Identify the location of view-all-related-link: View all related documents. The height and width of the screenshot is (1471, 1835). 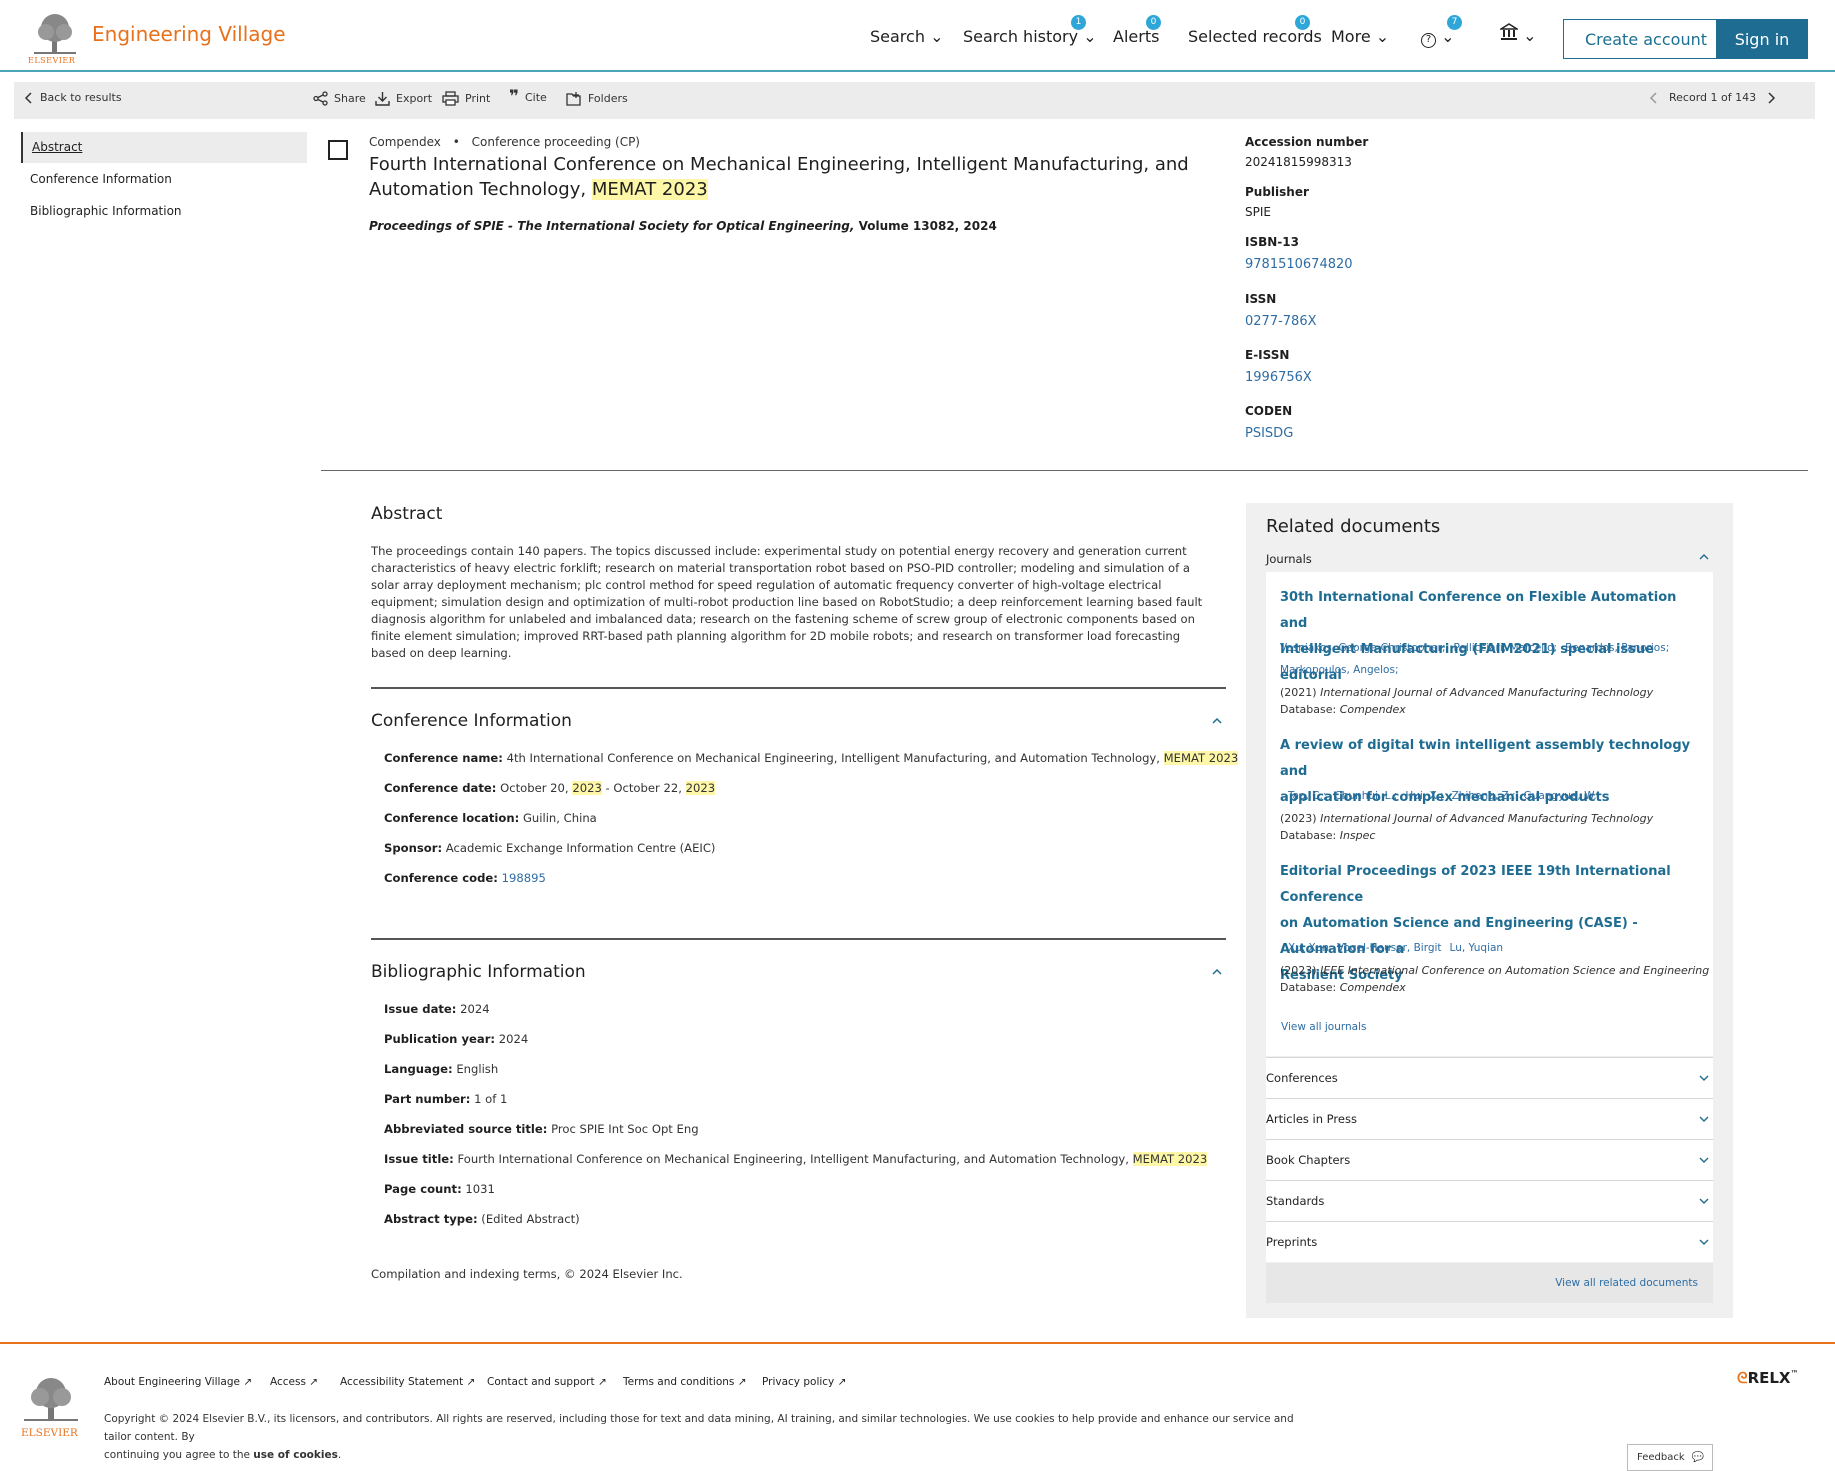
(1626, 1283).